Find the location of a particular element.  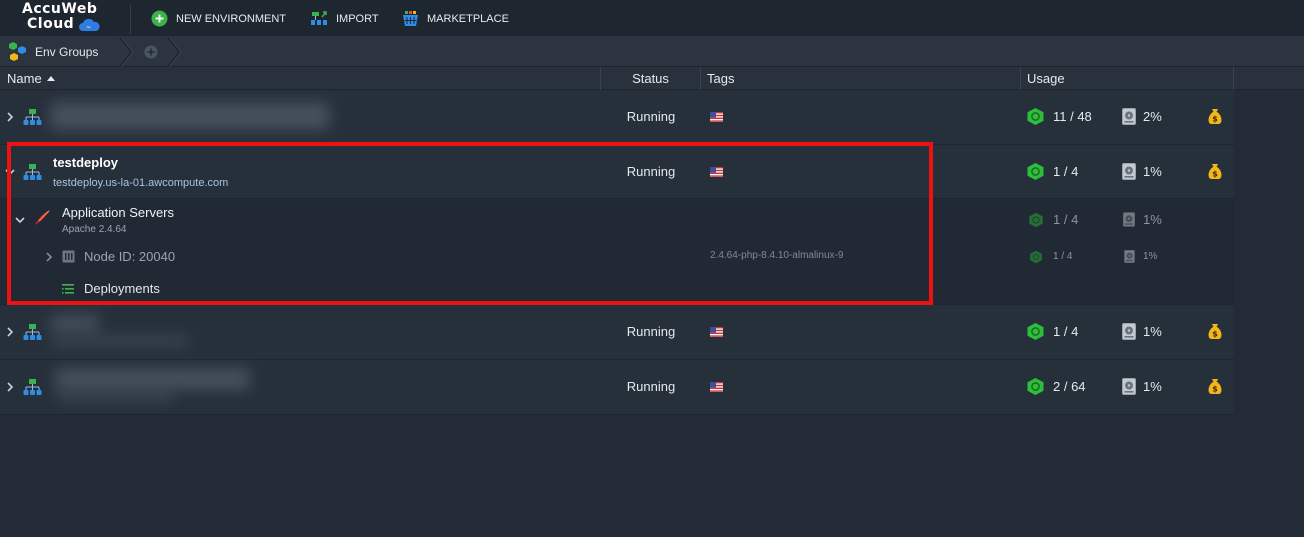

apache-feather-icon is located at coordinates (42, 217).